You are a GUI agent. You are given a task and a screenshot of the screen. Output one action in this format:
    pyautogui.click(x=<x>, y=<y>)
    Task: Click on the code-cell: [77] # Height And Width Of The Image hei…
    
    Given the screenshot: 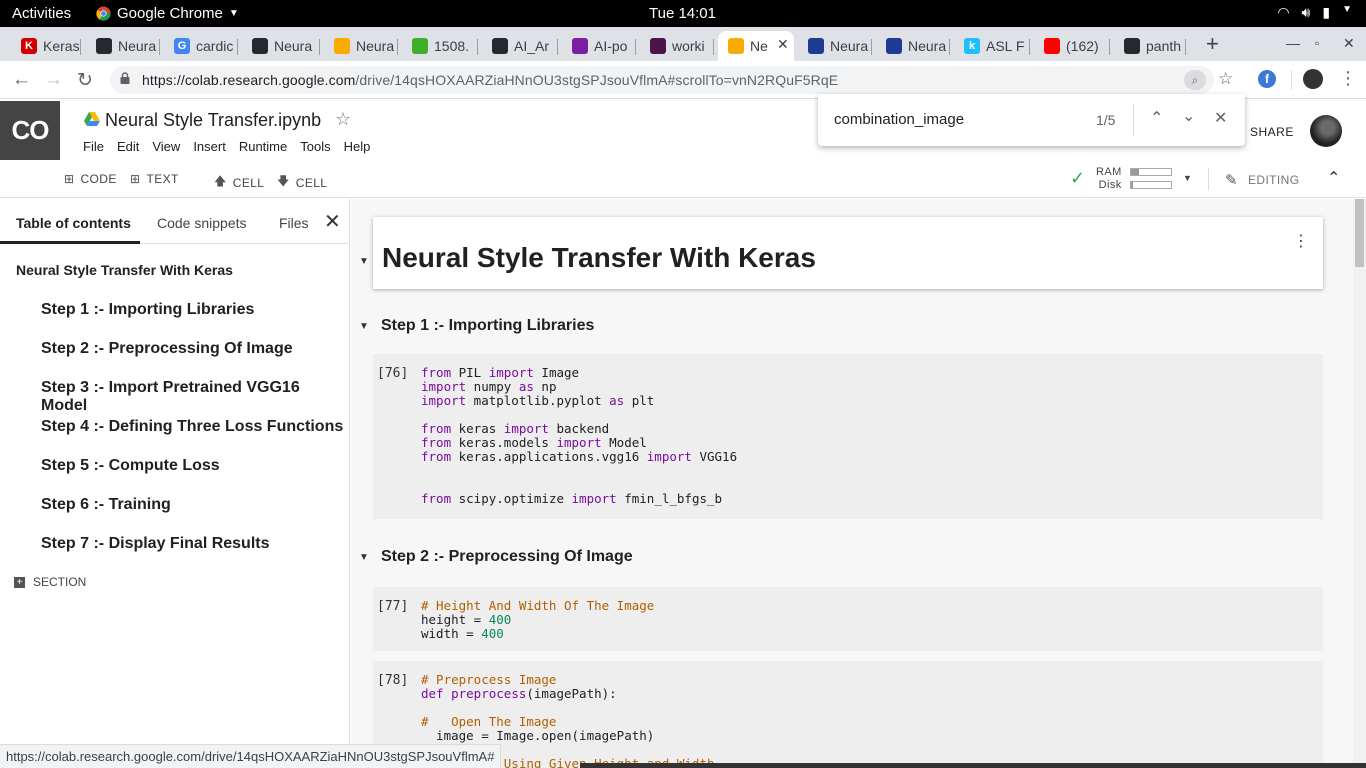 What is the action you would take?
    pyautogui.click(x=848, y=619)
    